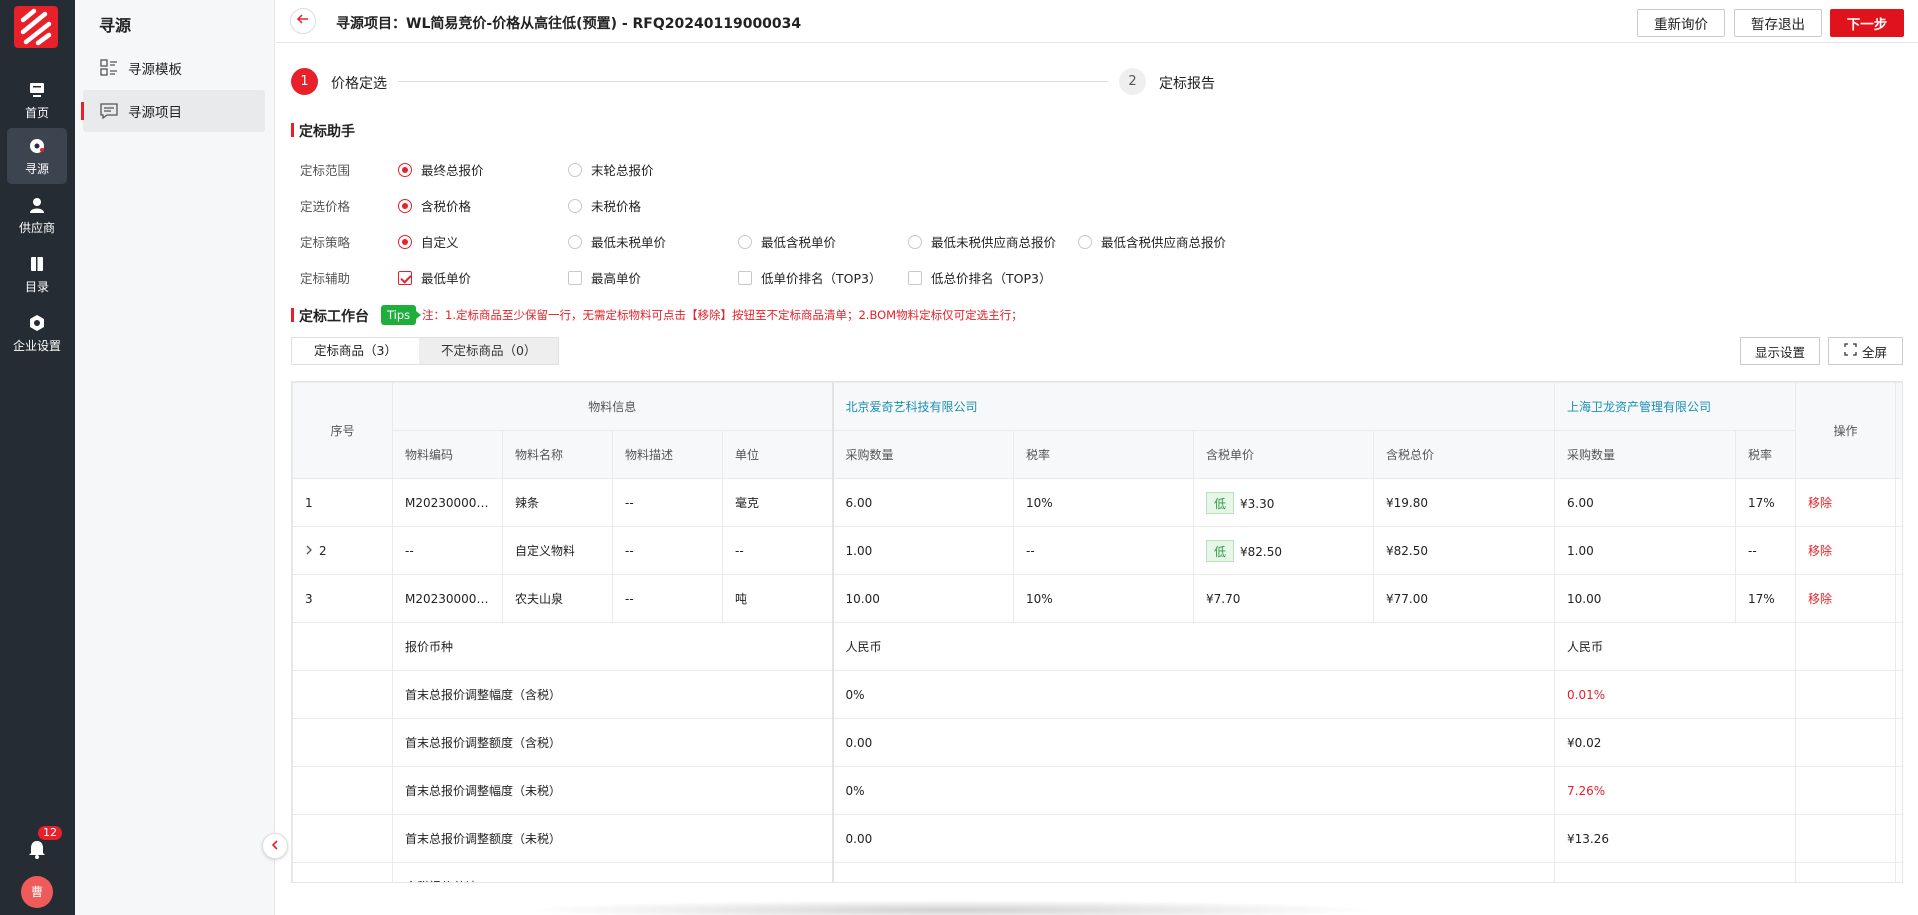 The width and height of the screenshot is (1918, 915). What do you see at coordinates (1867, 23) in the screenshot?
I see `next-step-button: 下一步` at bounding box center [1867, 23].